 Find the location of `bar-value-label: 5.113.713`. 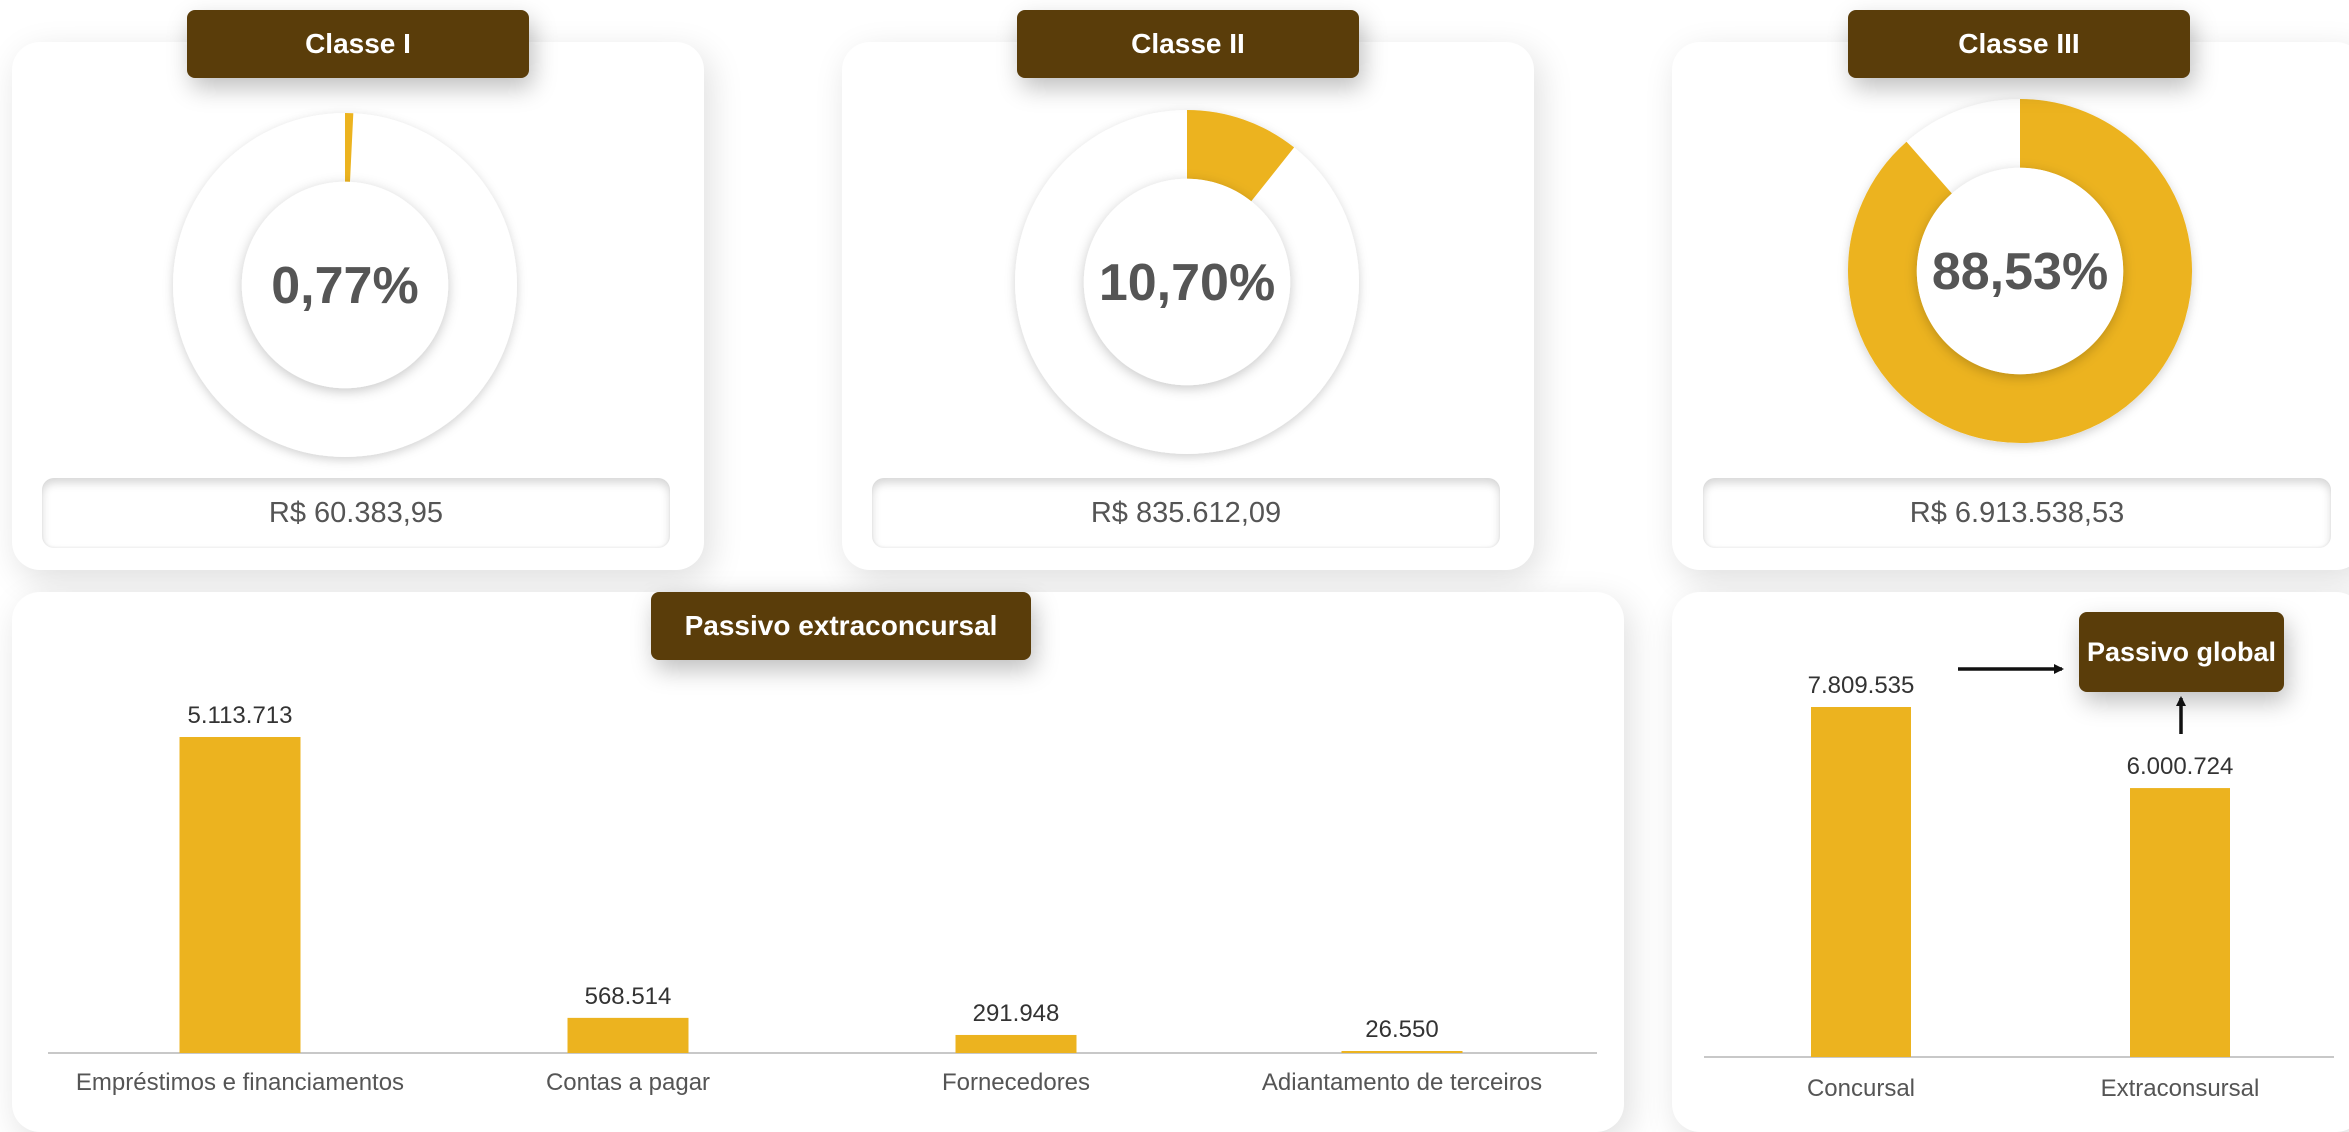

bar-value-label: 5.113.713 is located at coordinates (240, 715).